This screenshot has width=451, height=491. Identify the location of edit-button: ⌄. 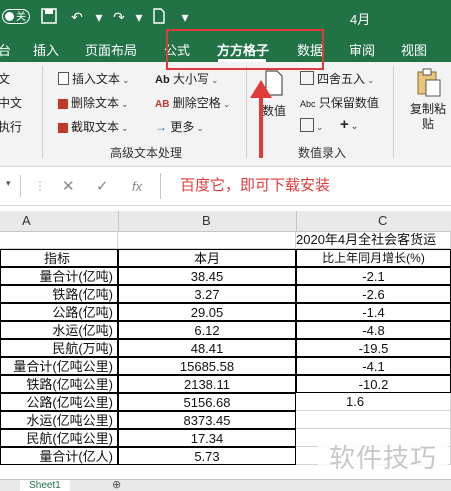
(312, 125).